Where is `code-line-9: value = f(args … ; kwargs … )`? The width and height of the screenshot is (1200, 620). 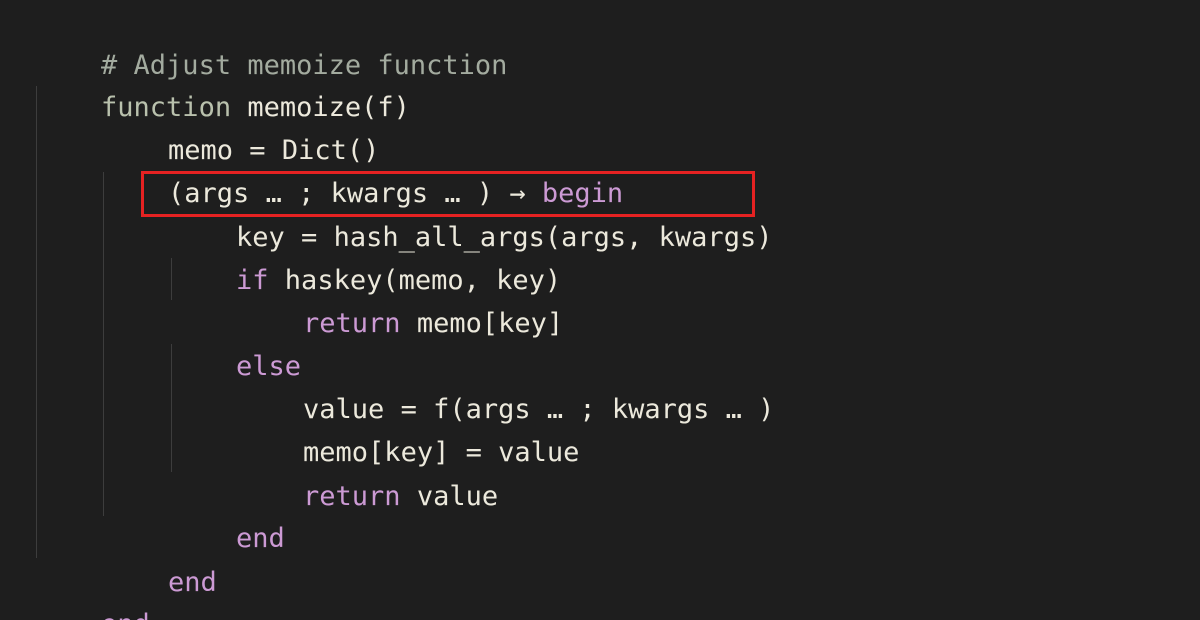 code-line-9: value = f(args … ; kwargs … ) is located at coordinates (506, 384).